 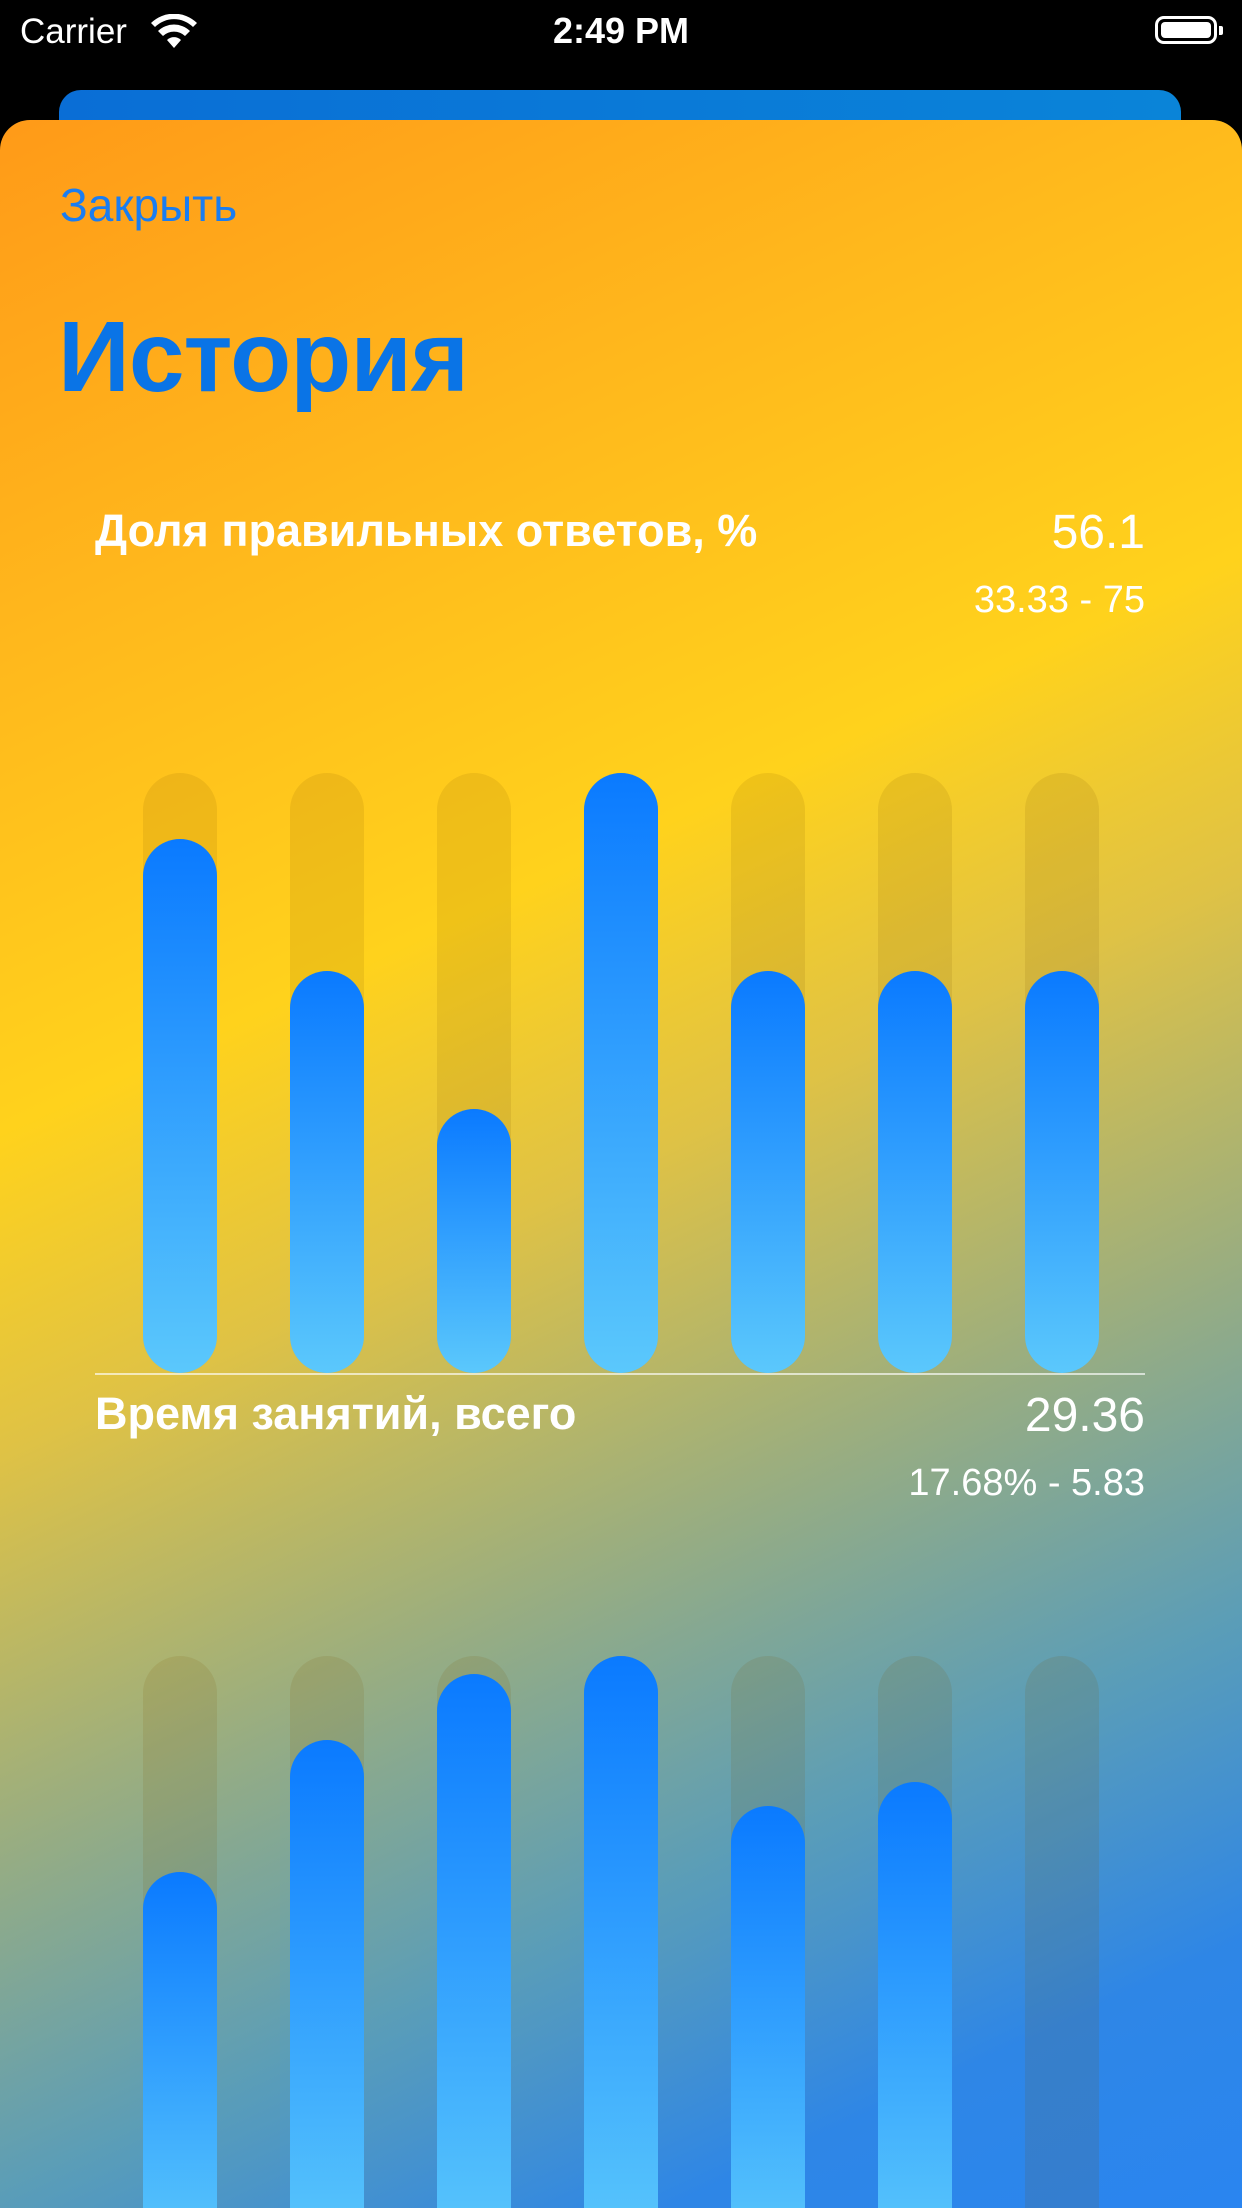 I want to click on page-title: История, so click(x=263, y=357).